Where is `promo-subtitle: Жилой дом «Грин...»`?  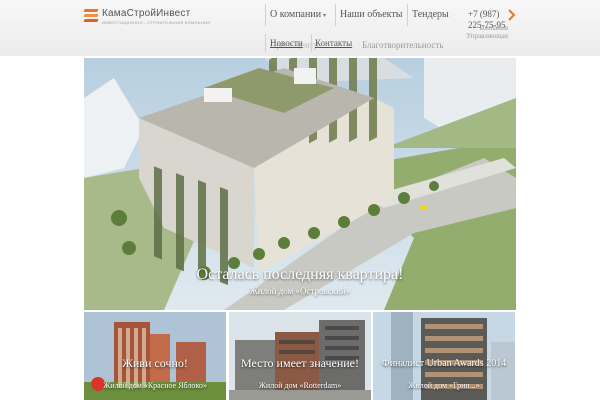 promo-subtitle: Жилой дом «Грин...» is located at coordinates (444, 385).